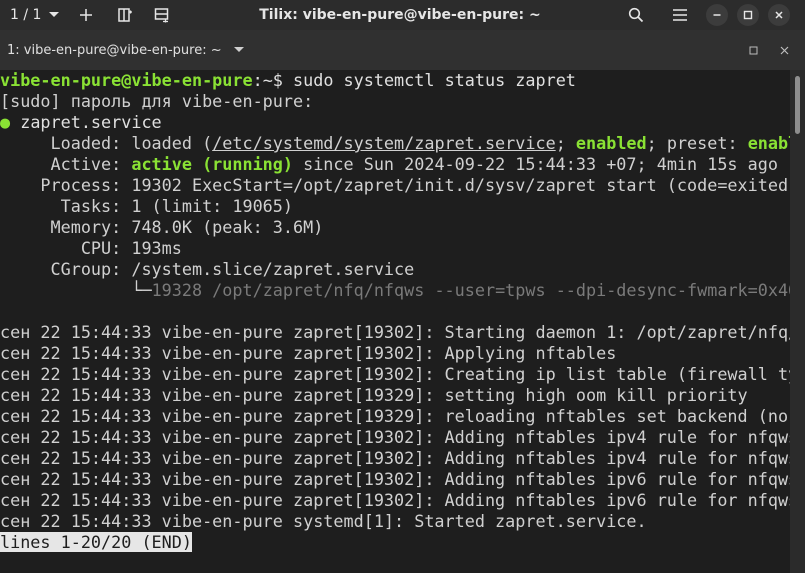 This screenshot has height=573, width=805. Describe the element at coordinates (76, 290) in the screenshot. I see `tree-branch: └─` at that location.